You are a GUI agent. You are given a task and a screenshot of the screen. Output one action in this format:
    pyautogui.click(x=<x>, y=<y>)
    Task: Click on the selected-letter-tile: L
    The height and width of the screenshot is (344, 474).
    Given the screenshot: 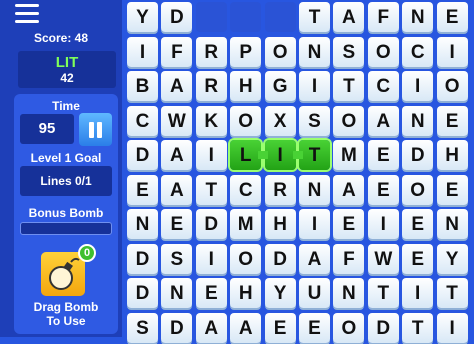 What is the action you would take?
    pyautogui.click(x=246, y=155)
    